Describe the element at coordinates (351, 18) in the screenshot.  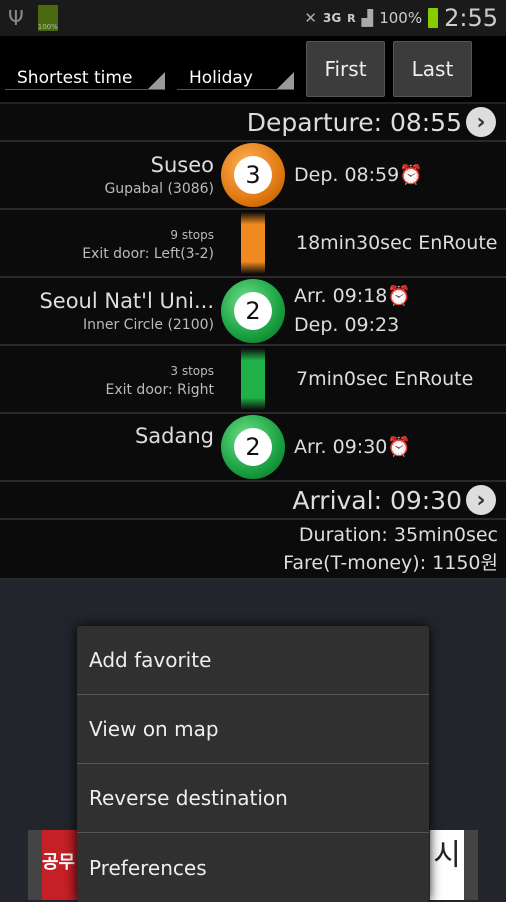
I see `roaming-indicator: R` at that location.